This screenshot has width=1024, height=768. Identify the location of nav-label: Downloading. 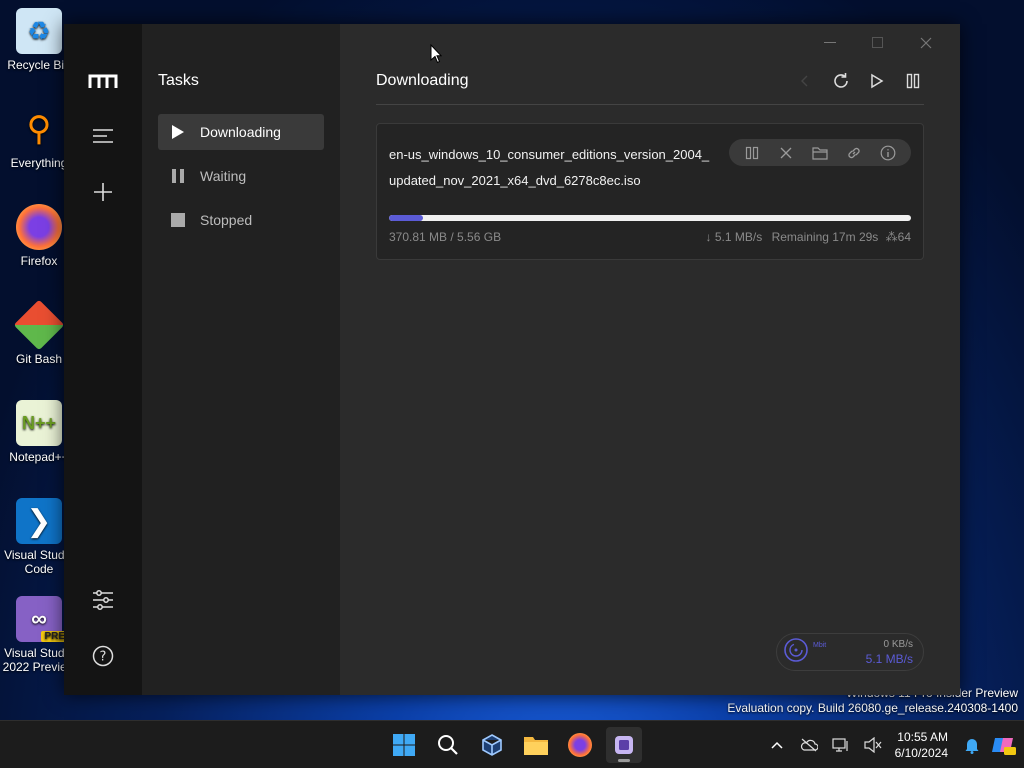
(240, 132).